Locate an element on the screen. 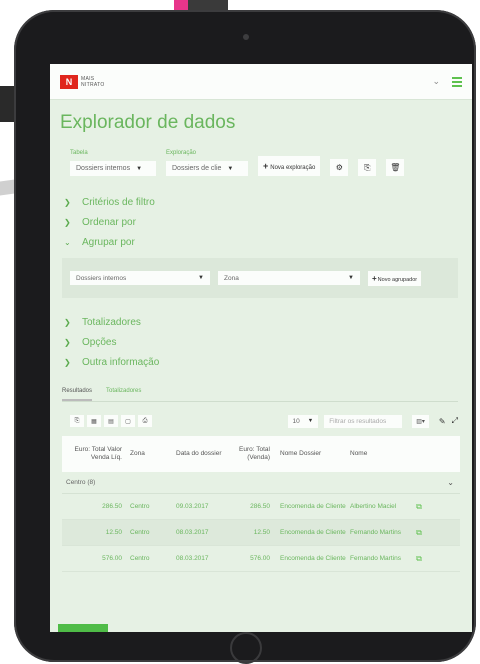 The height and width of the screenshot is (664, 480). camera-icon is located at coordinates (246, 37).